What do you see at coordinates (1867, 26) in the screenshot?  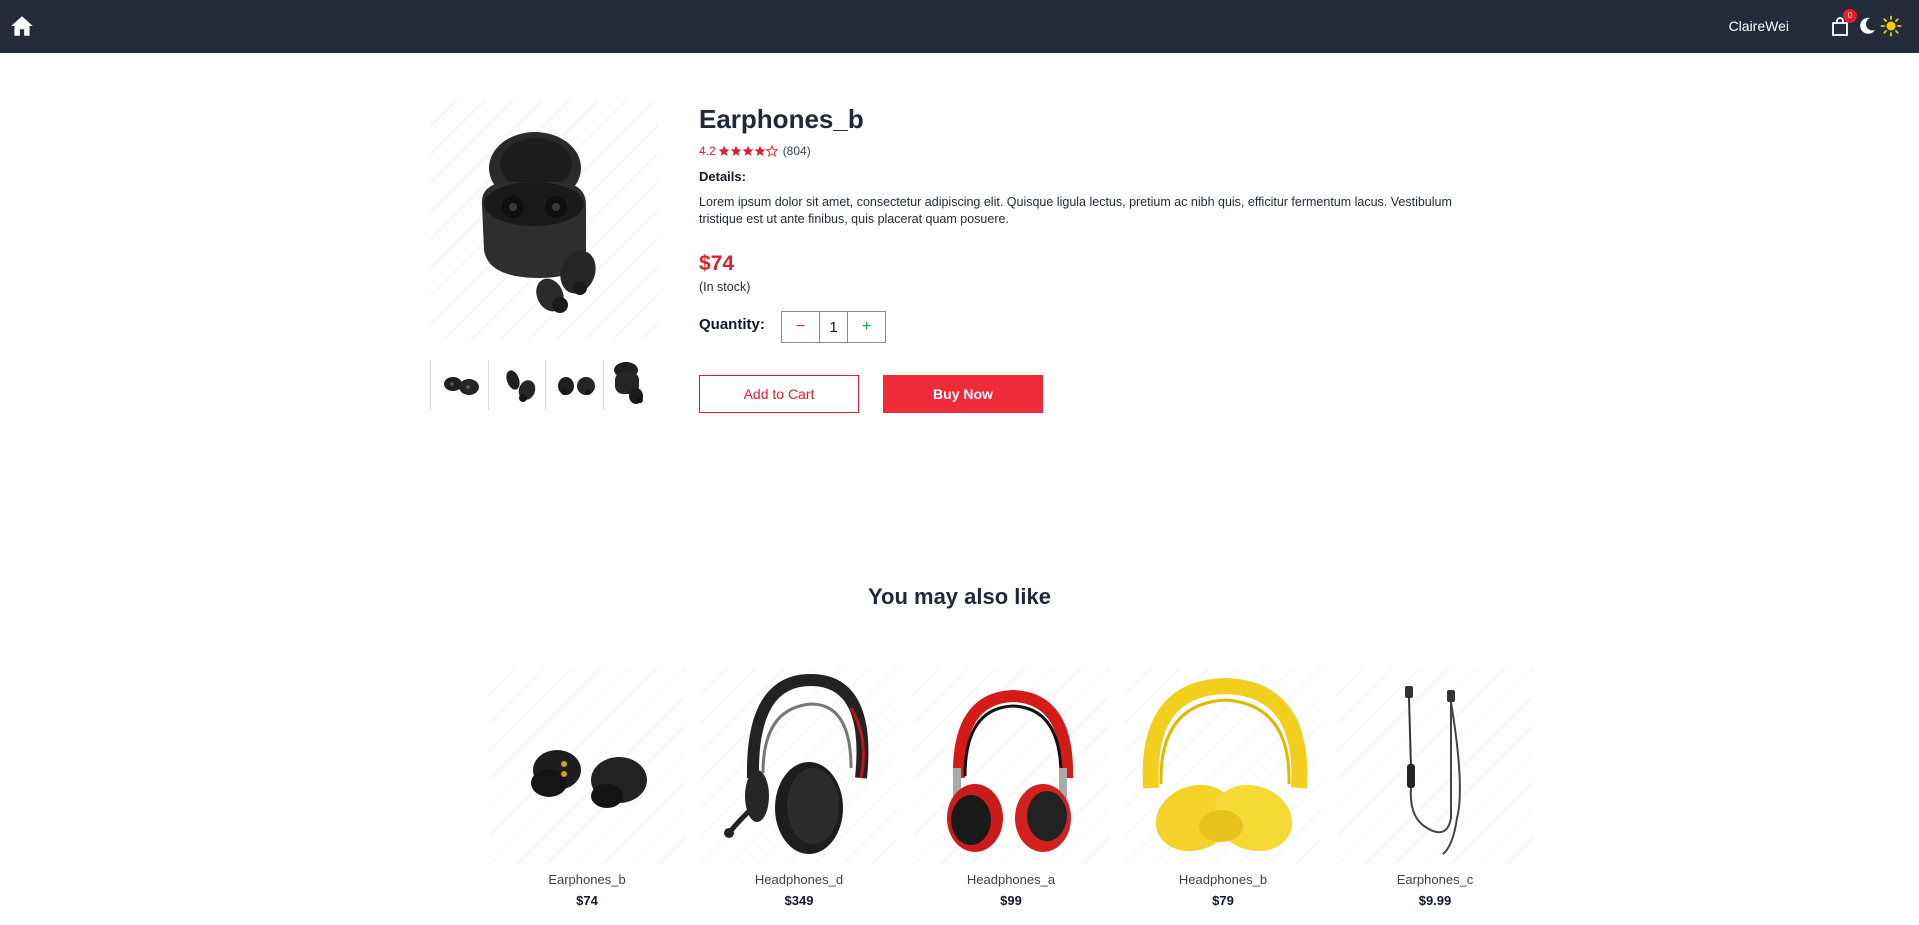 I see `moon-icon` at bounding box center [1867, 26].